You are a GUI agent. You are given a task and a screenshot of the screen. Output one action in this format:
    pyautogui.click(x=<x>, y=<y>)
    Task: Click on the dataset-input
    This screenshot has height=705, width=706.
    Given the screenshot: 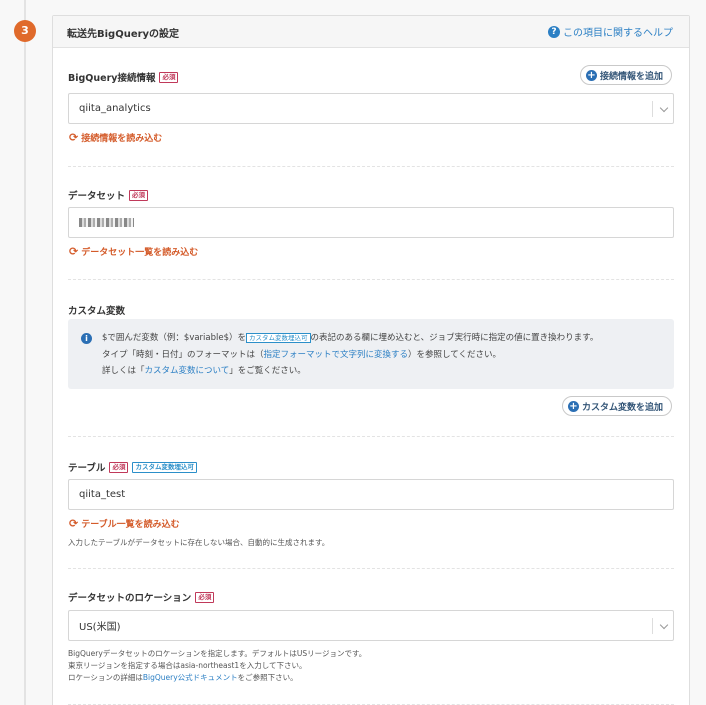 What is the action you would take?
    pyautogui.click(x=371, y=222)
    